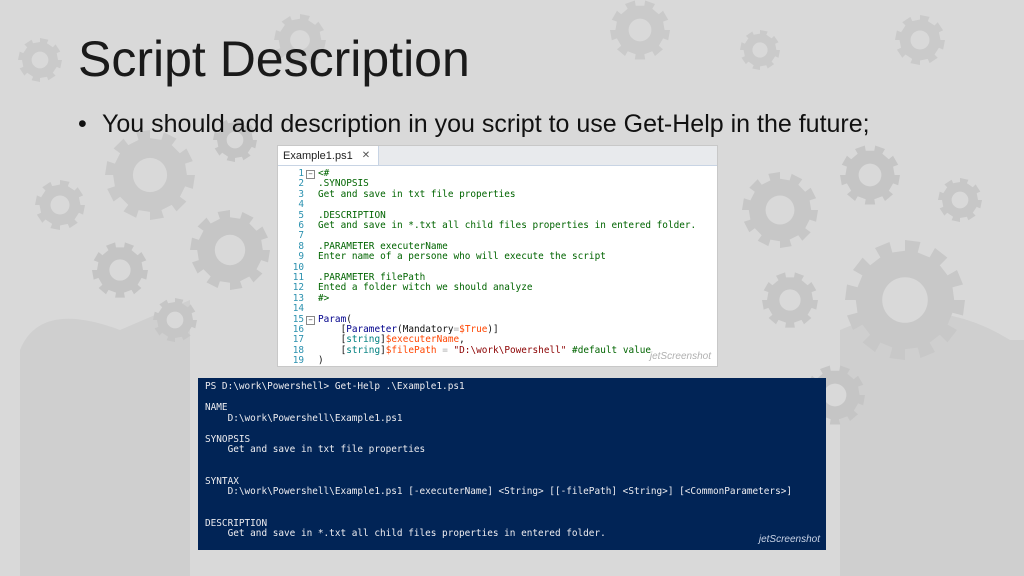  Describe the element at coordinates (324, 298) in the screenshot. I see `code-text: #>` at that location.